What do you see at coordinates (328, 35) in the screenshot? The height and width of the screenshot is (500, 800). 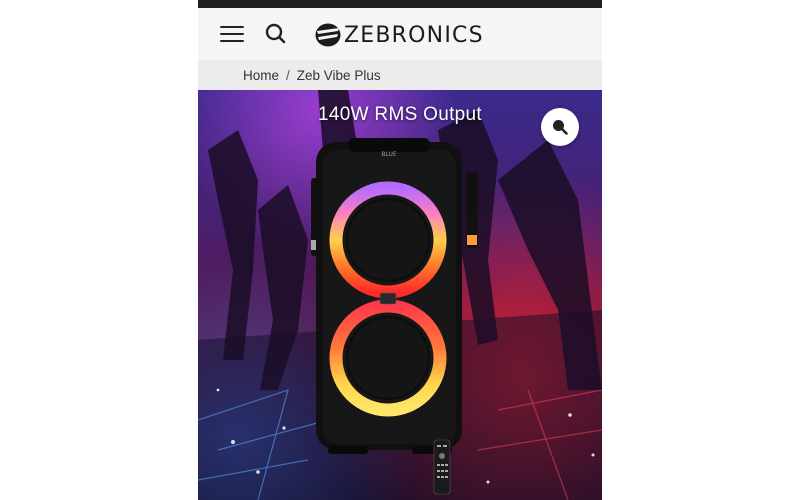 I see `zebronics-logo-mark-icon` at bounding box center [328, 35].